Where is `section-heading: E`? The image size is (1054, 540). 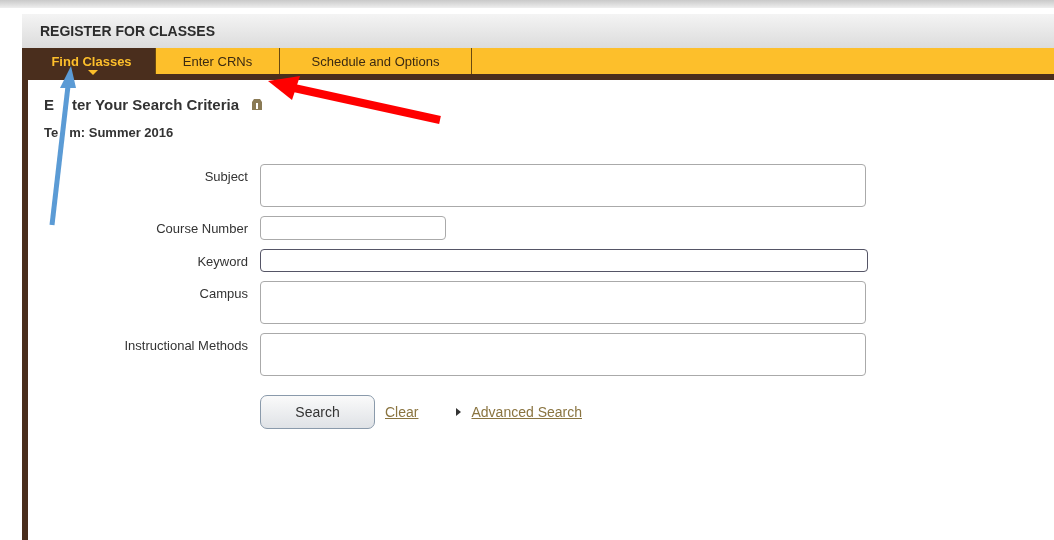
section-heading: E is located at coordinates (49, 104).